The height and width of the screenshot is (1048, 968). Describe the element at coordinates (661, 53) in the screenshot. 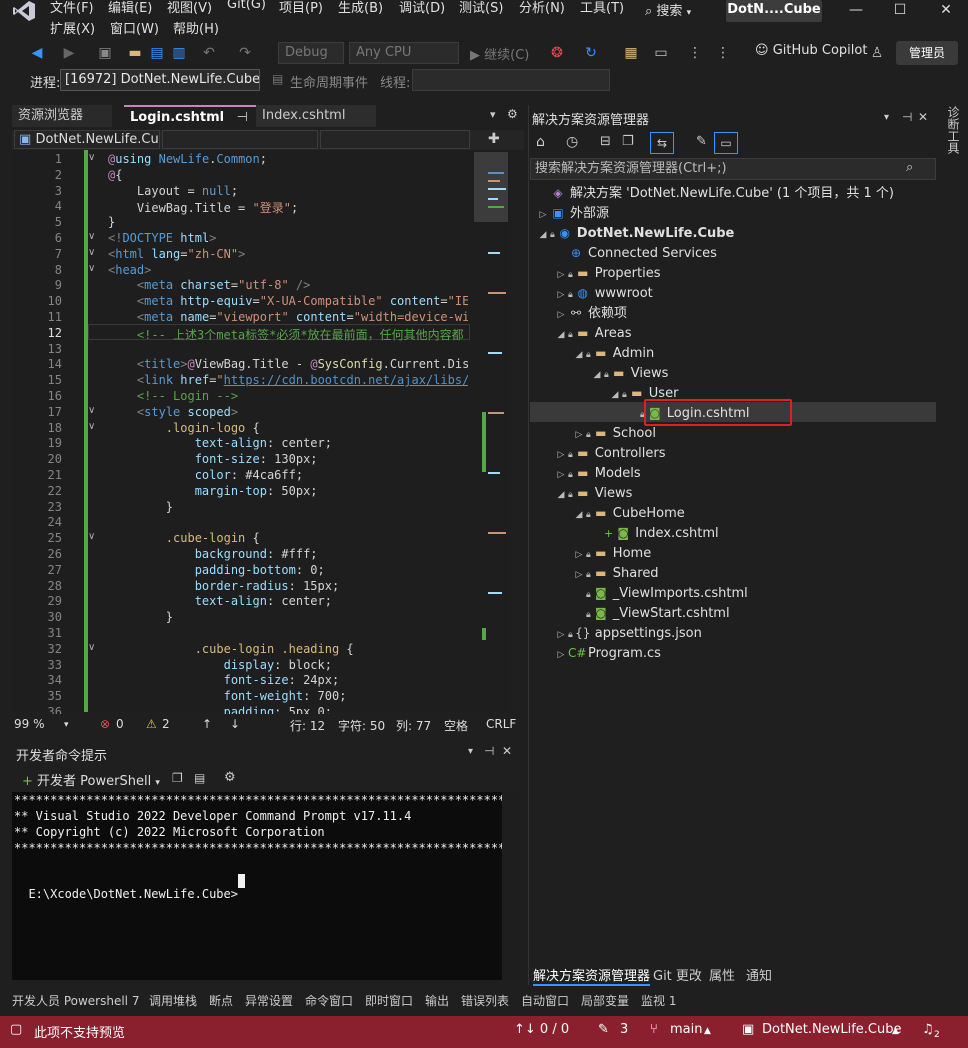

I see `window-layout-icon: ▭` at that location.